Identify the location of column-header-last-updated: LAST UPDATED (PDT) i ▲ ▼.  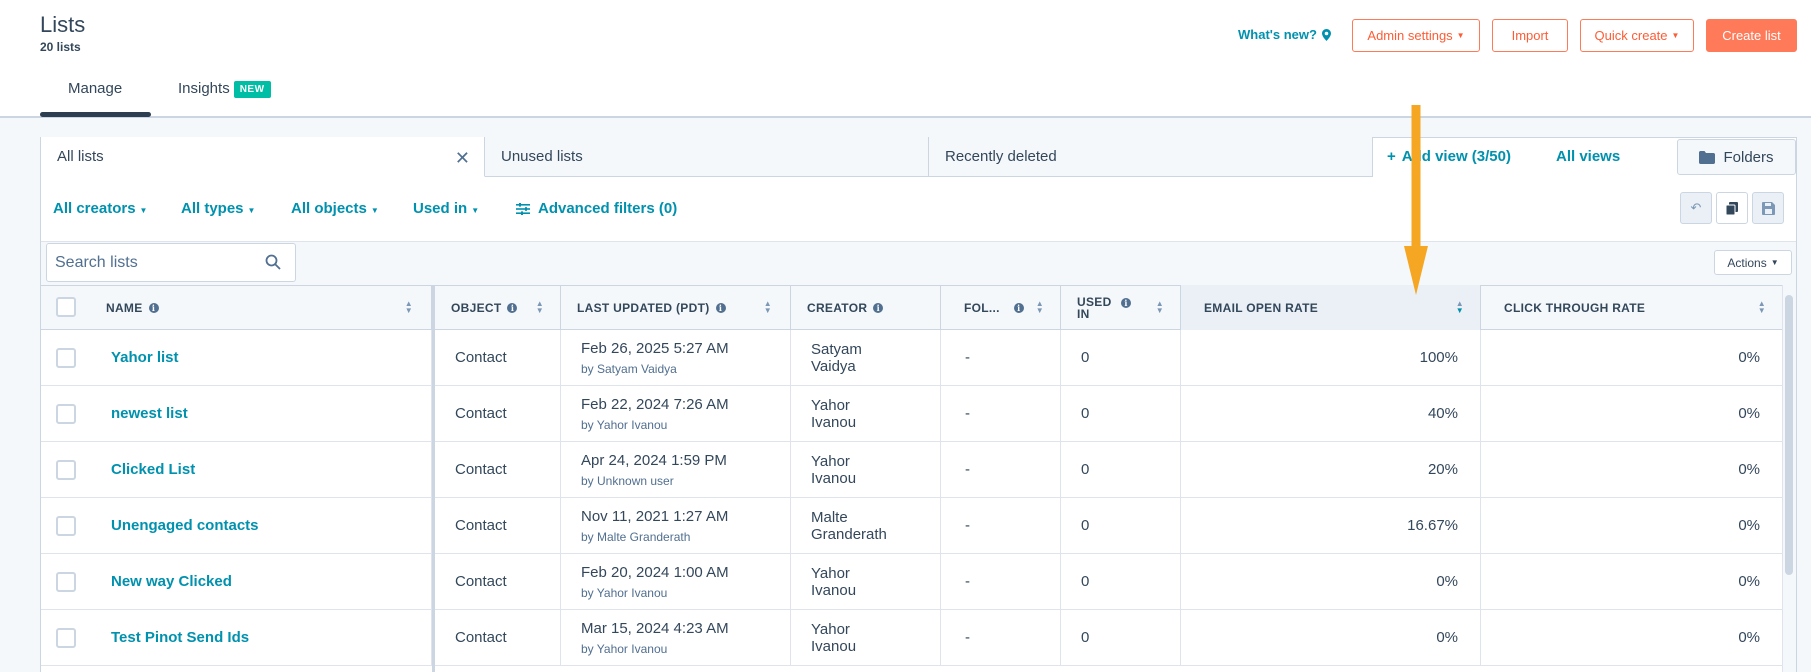
(676, 307).